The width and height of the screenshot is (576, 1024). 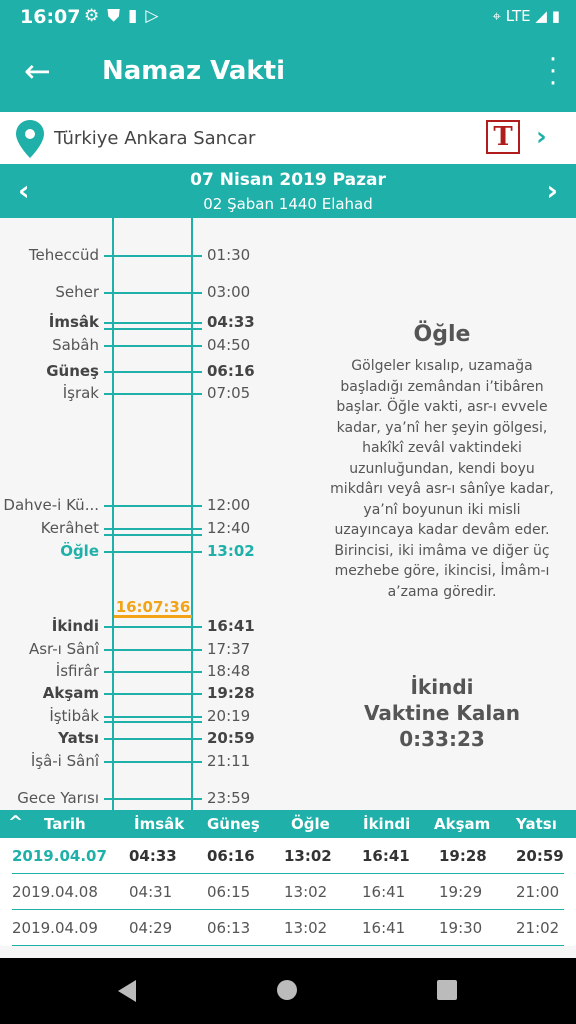 What do you see at coordinates (229, 761) in the screenshot?
I see `timeline-row-time: 21:11` at bounding box center [229, 761].